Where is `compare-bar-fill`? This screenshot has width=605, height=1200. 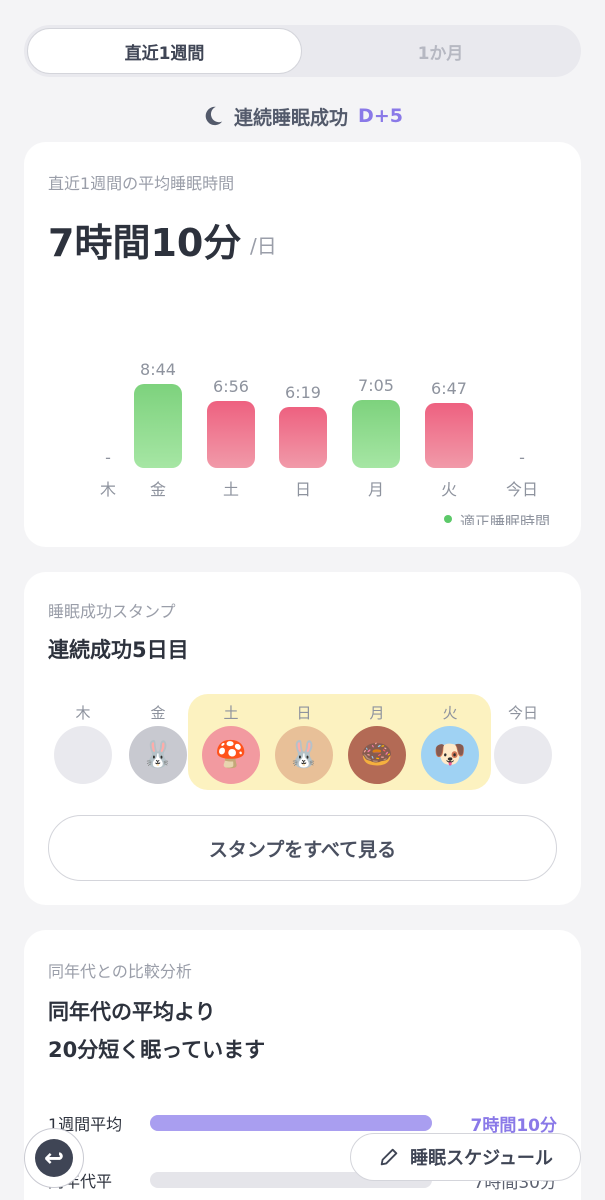
compare-bar-fill is located at coordinates (291, 1123).